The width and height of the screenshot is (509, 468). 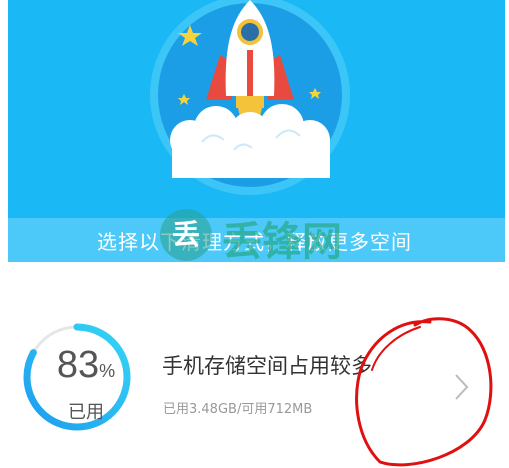 I want to click on left-edge, so click(x=4, y=131).